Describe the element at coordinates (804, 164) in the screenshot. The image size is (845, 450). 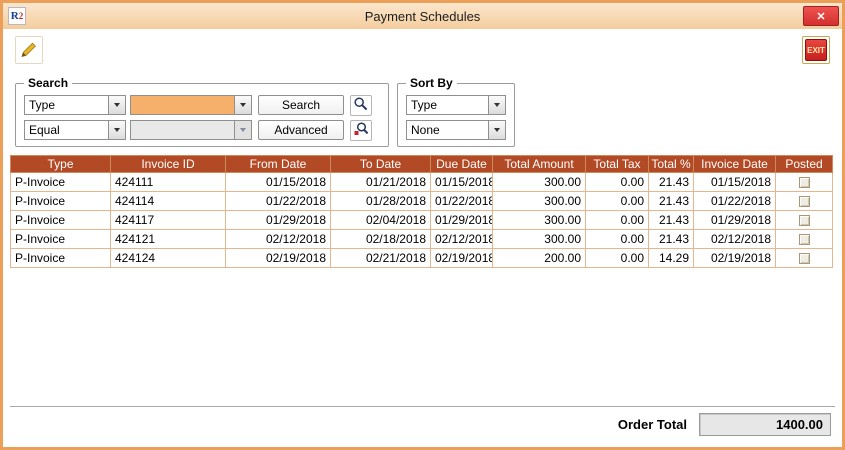
I see `column-header-posted: Posted` at that location.